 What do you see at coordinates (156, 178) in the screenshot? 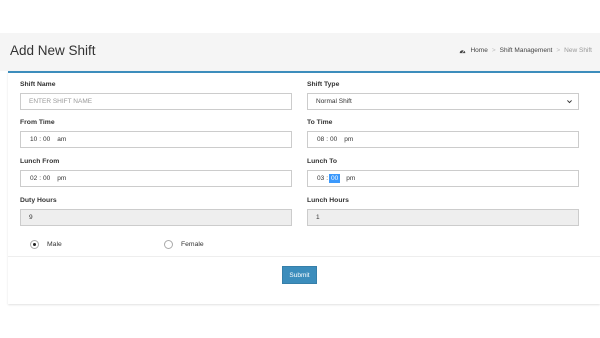
I see `lunch-from-input: 02:00 pm` at bounding box center [156, 178].